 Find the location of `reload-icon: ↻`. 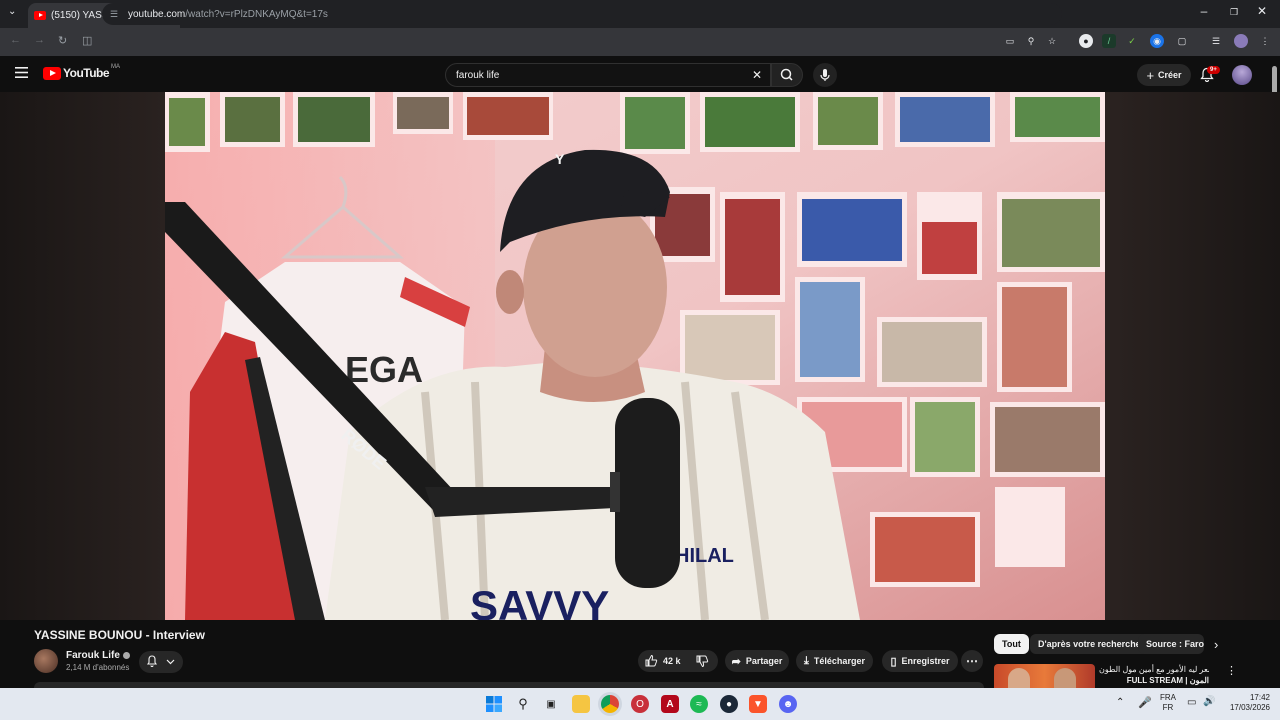

reload-icon: ↻ is located at coordinates (62, 40).